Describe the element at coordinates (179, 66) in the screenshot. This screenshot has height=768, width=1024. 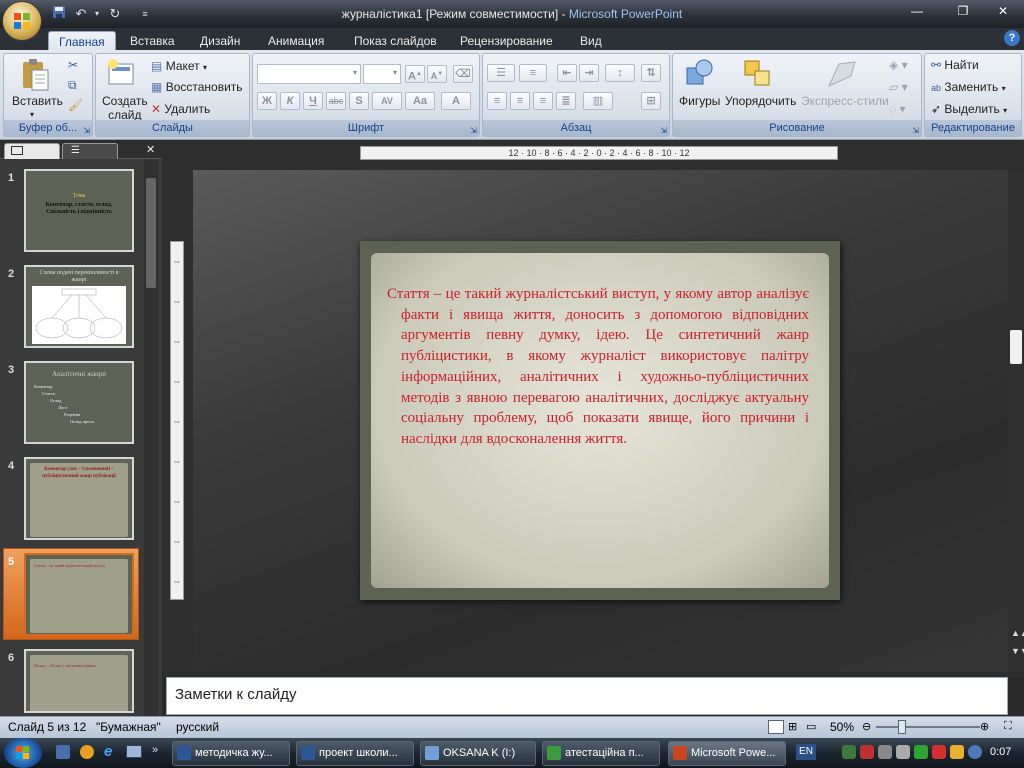
I see `layout-button: ▤ Макет ▾` at that location.